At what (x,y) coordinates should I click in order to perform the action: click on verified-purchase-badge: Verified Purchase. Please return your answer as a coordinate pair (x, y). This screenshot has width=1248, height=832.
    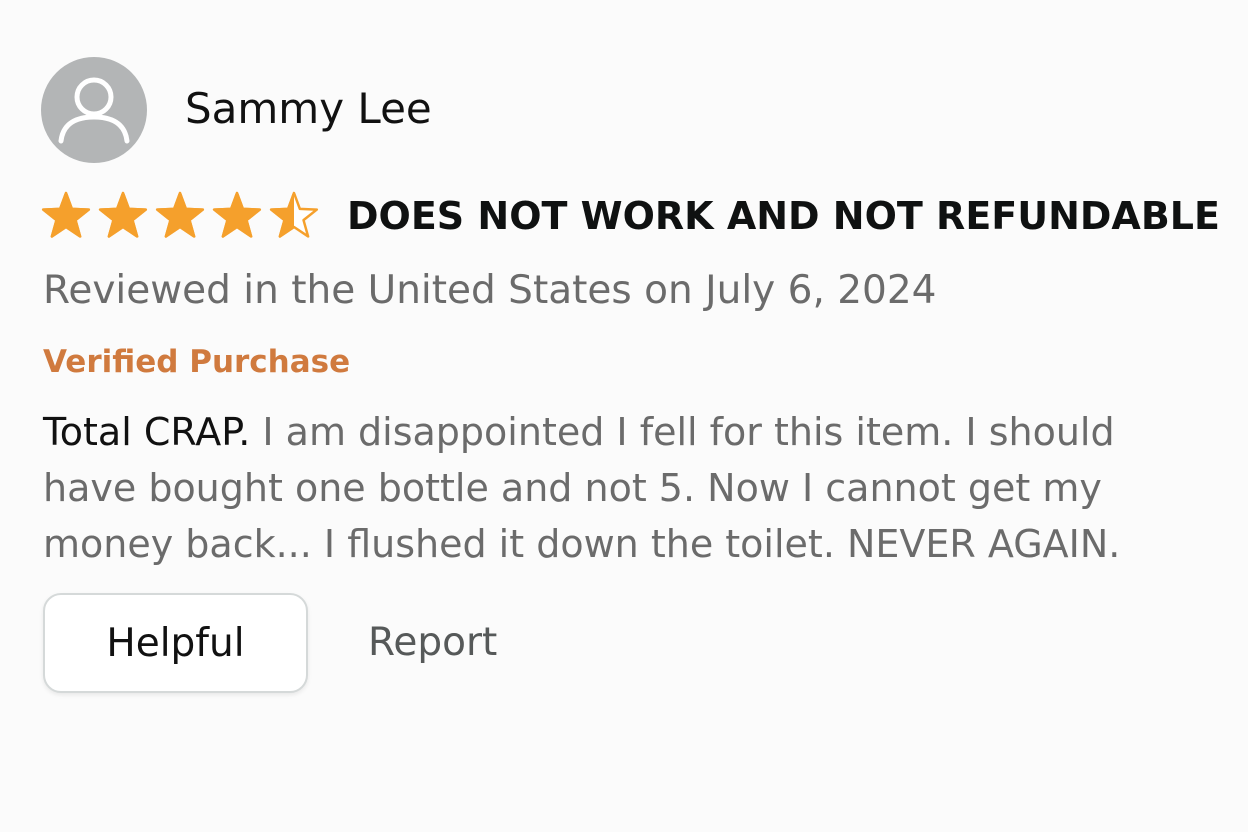
    Looking at the image, I should click on (197, 362).